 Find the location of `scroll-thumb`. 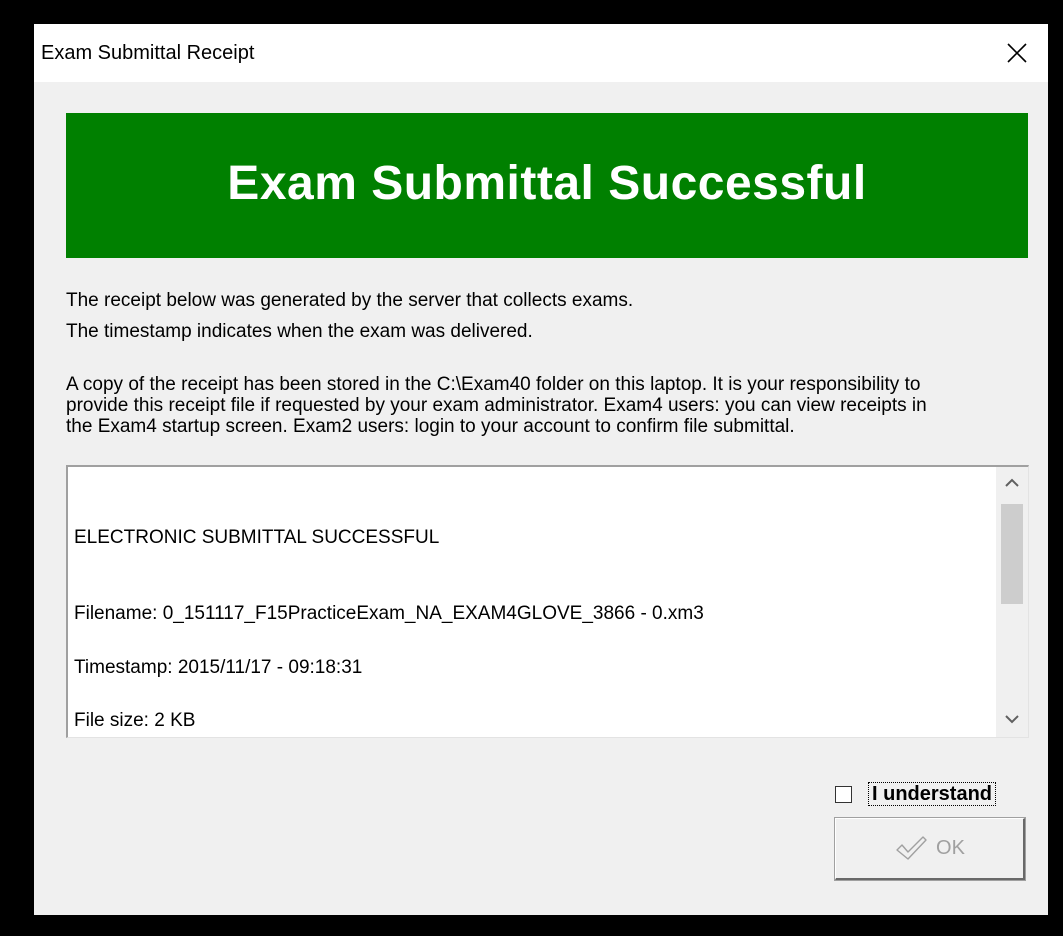

scroll-thumb is located at coordinates (1012, 554).